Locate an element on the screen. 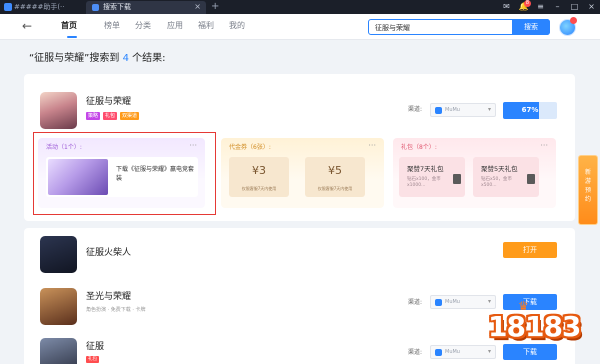  close-window-icon: × is located at coordinates (591, 7).